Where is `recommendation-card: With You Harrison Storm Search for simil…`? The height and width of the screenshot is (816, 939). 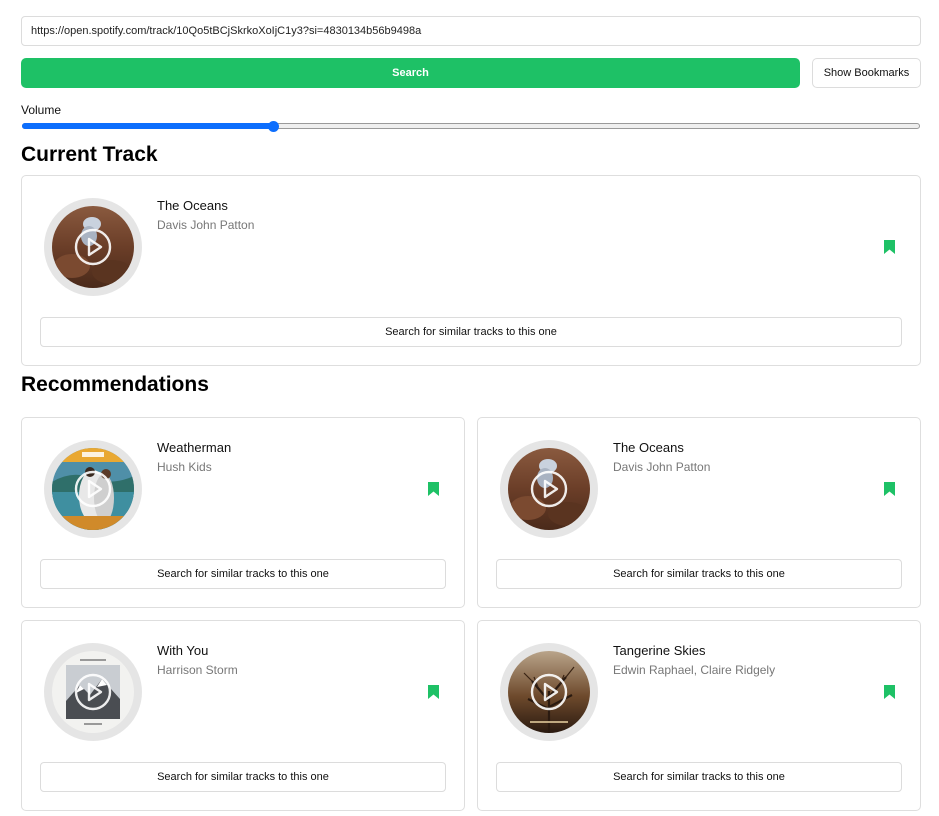
recommendation-card: With You Harrison Storm Search for simil… is located at coordinates (243, 715).